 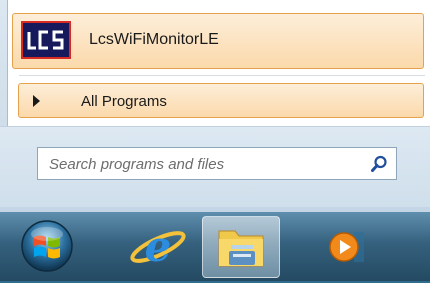 What do you see at coordinates (379, 164) in the screenshot?
I see `search-icon` at bounding box center [379, 164].